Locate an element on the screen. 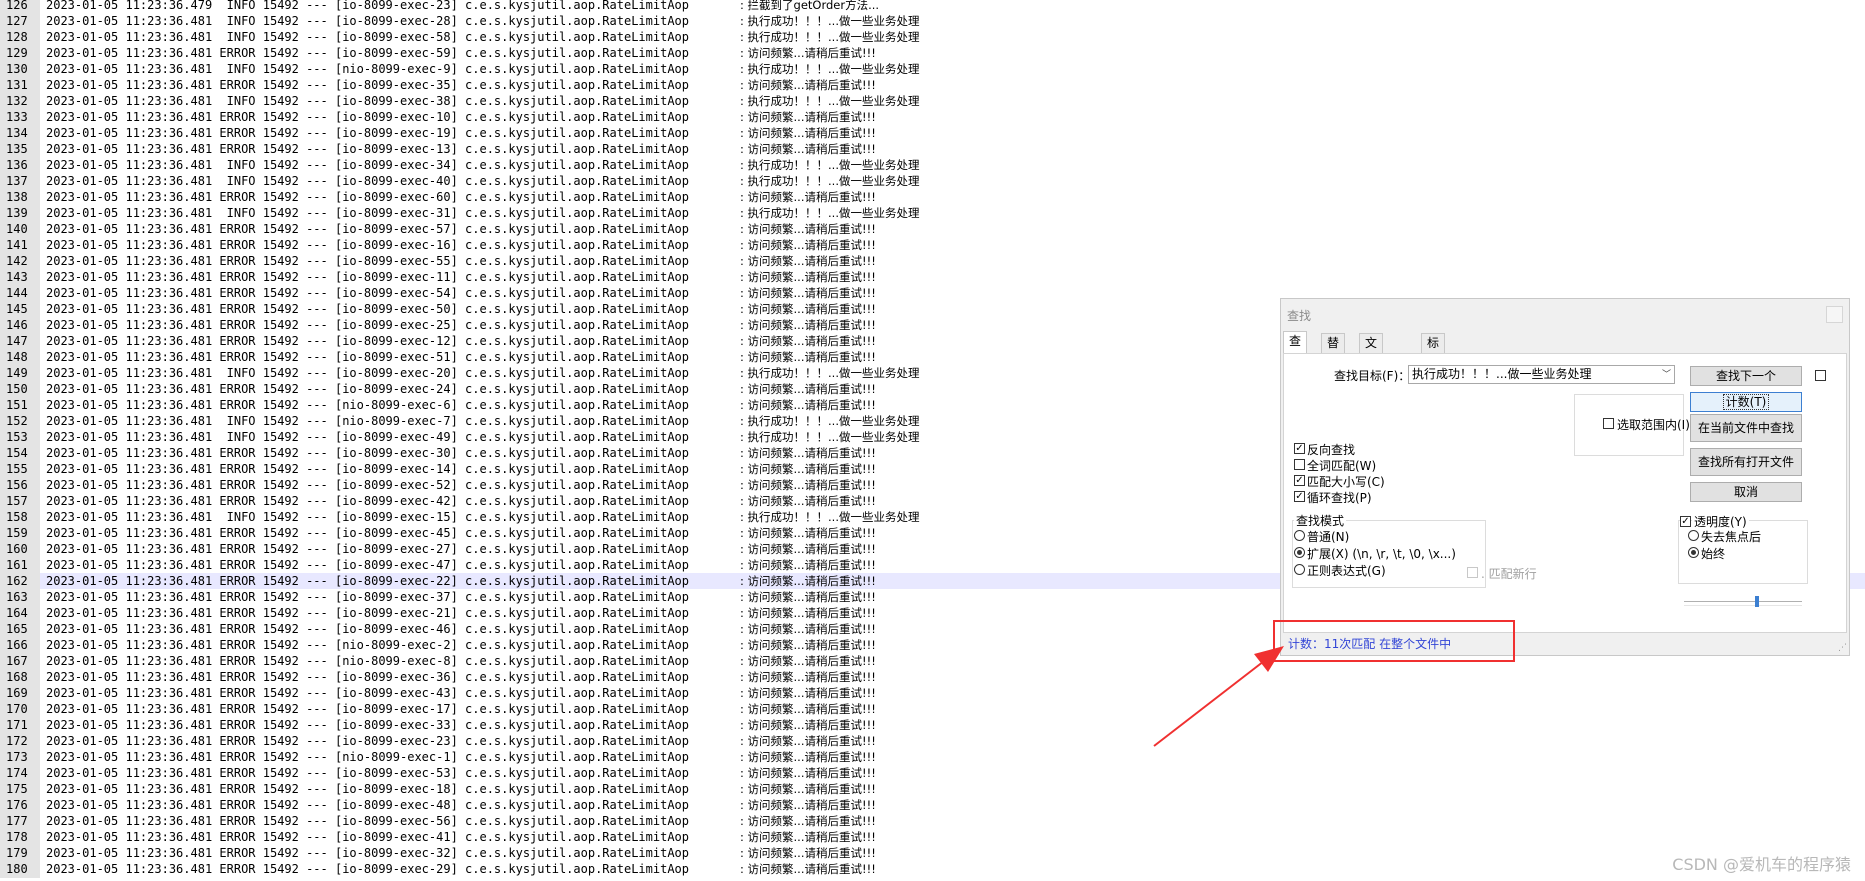 The width and height of the screenshot is (1865, 881). stay-on-top-checkbox is located at coordinates (1820, 375).